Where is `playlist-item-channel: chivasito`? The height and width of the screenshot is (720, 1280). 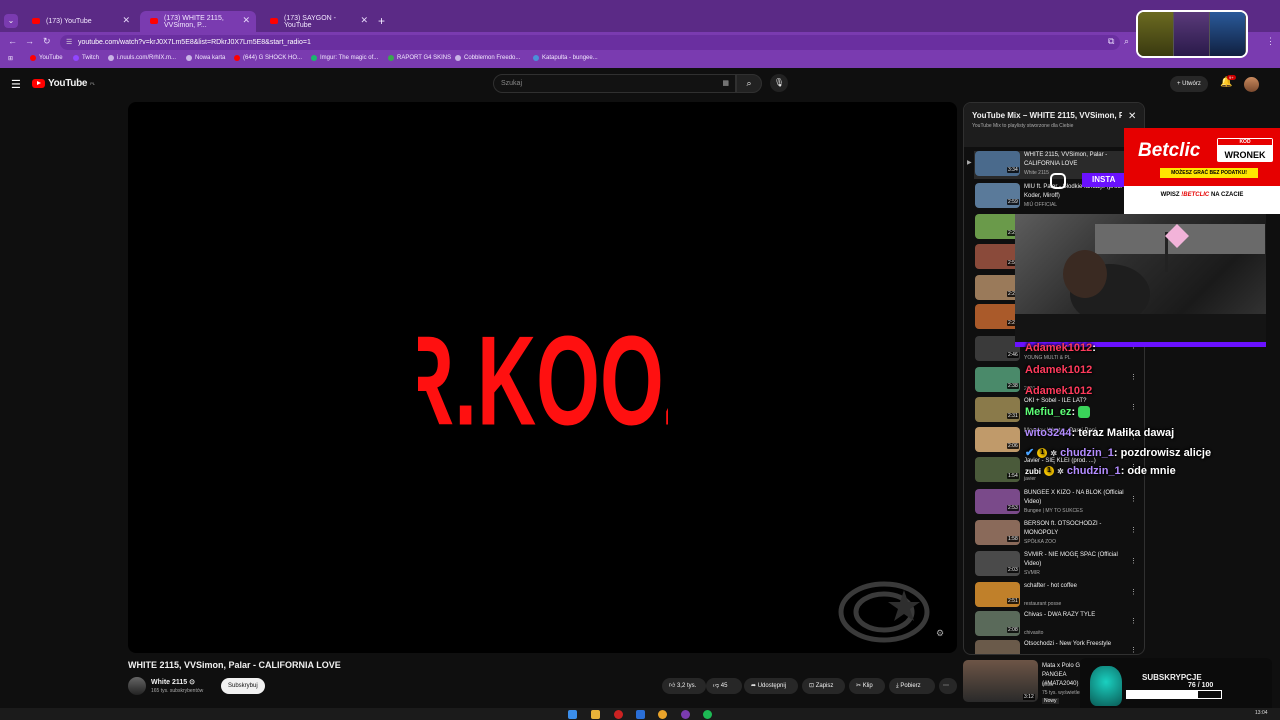
playlist-item-channel: chivasito is located at coordinates (1034, 633).